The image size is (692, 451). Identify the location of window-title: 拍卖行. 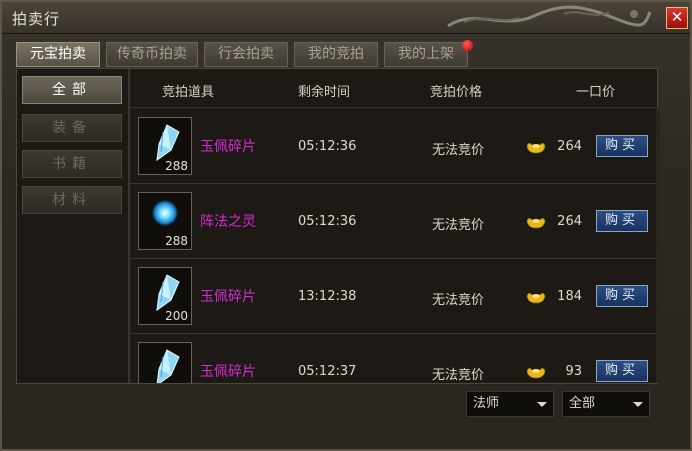
(36, 19).